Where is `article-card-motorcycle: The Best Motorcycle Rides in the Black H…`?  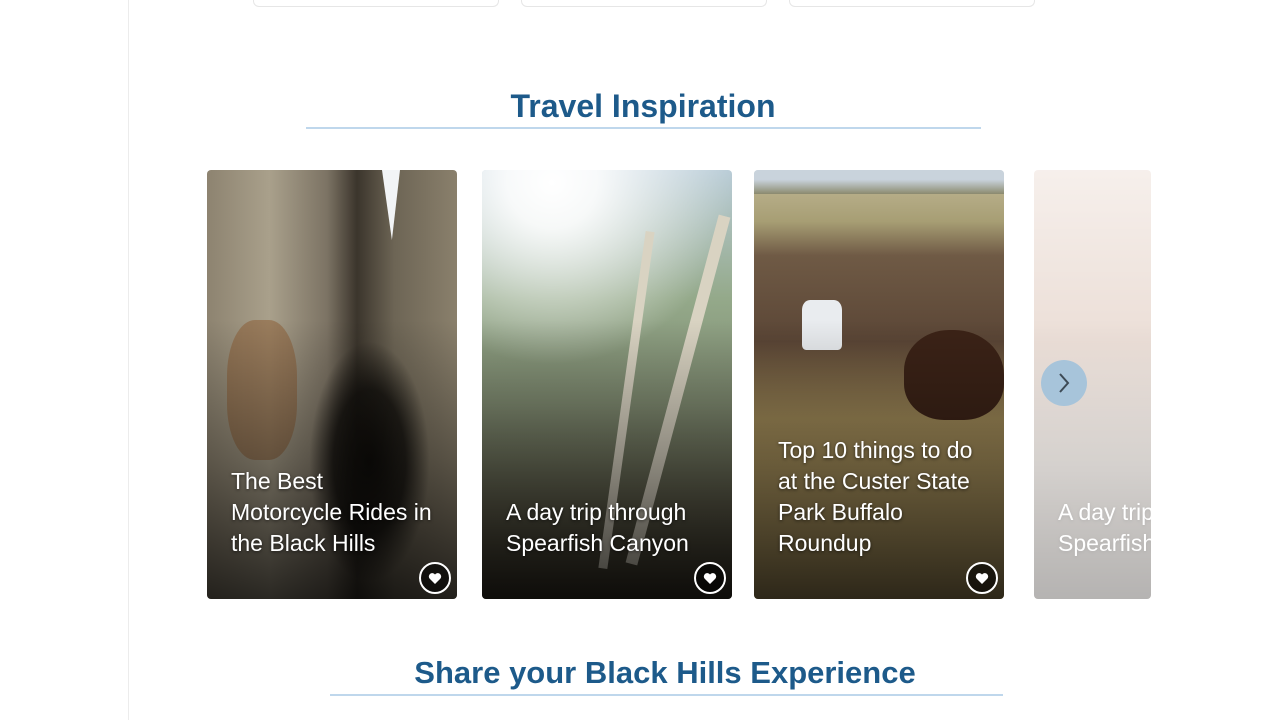
article-card-motorcycle: The Best Motorcycle Rides in the Black H… is located at coordinates (332, 384).